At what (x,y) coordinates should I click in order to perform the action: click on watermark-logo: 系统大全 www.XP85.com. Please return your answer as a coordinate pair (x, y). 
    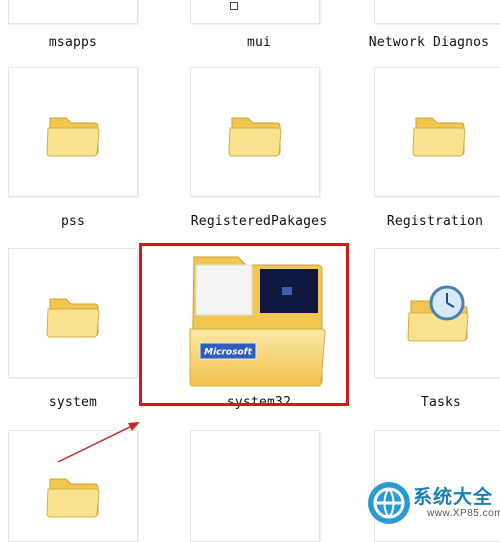
    Looking at the image, I should click on (432, 502).